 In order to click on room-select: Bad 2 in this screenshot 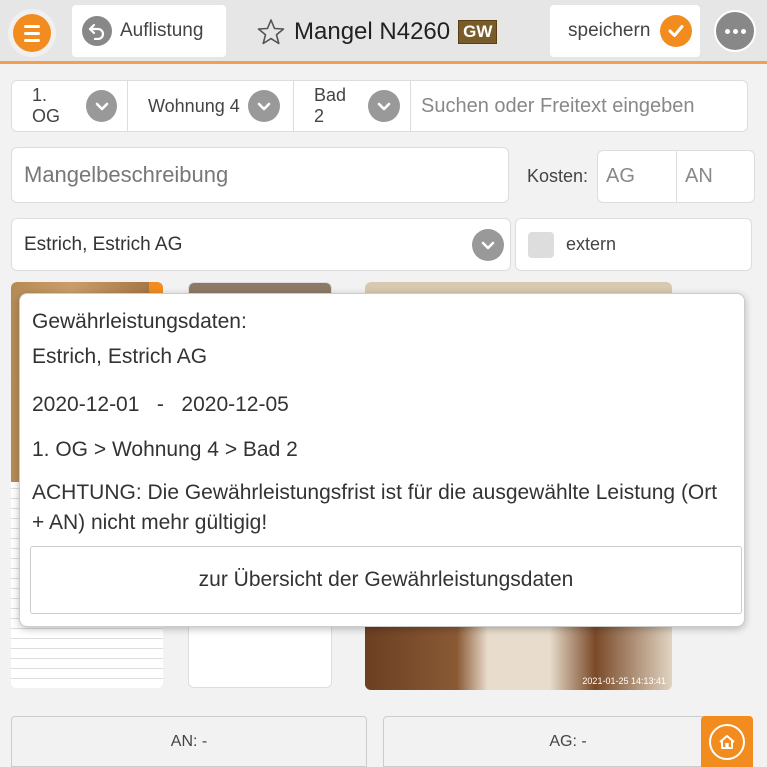, I will do `click(352, 106)`.